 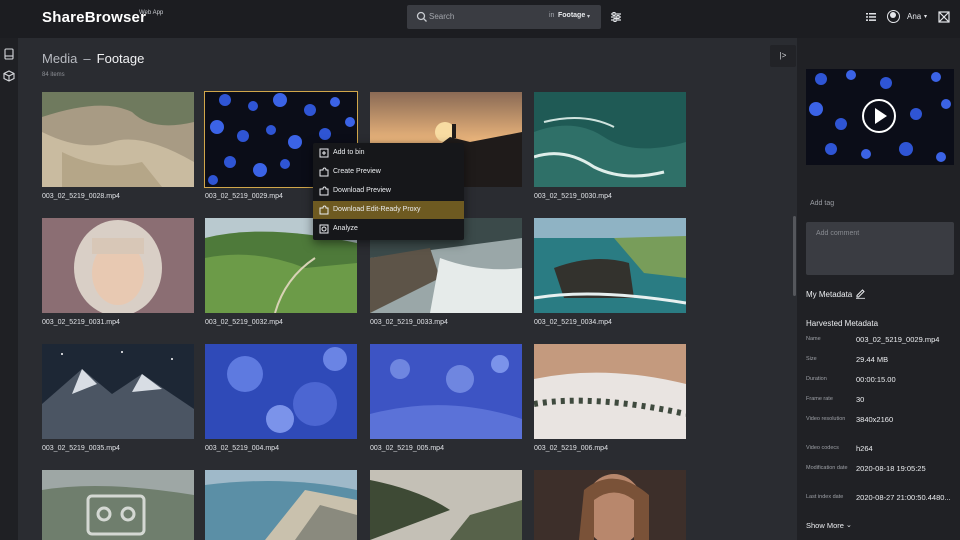 What do you see at coordinates (826, 419) in the screenshot?
I see `metadata-key: Video resolution` at bounding box center [826, 419].